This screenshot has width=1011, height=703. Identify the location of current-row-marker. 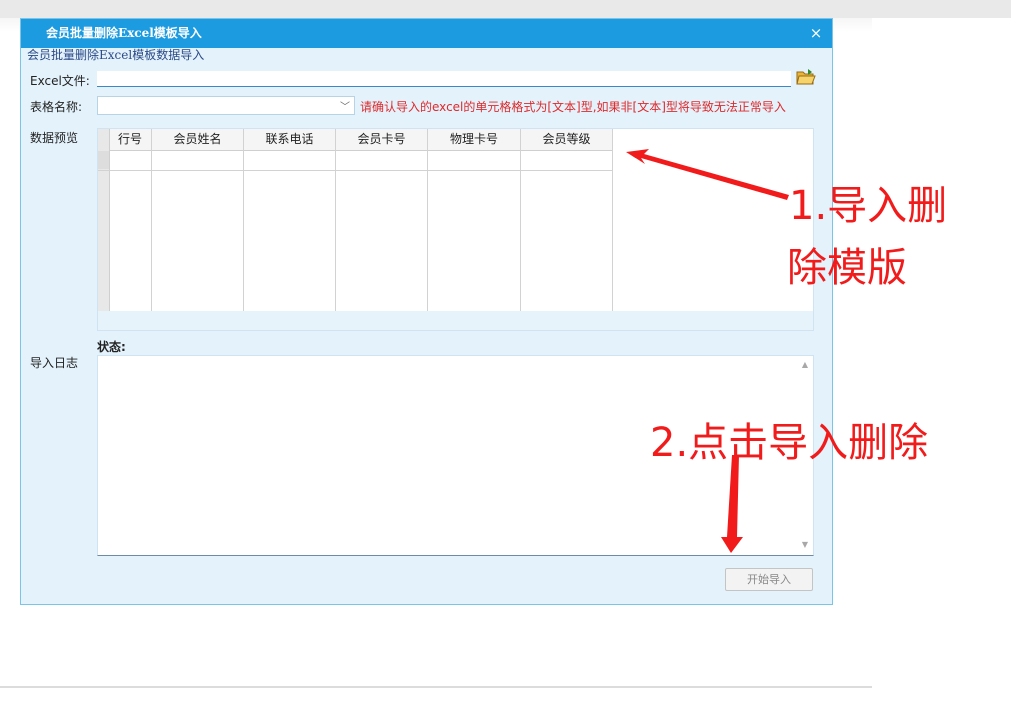
(103, 160).